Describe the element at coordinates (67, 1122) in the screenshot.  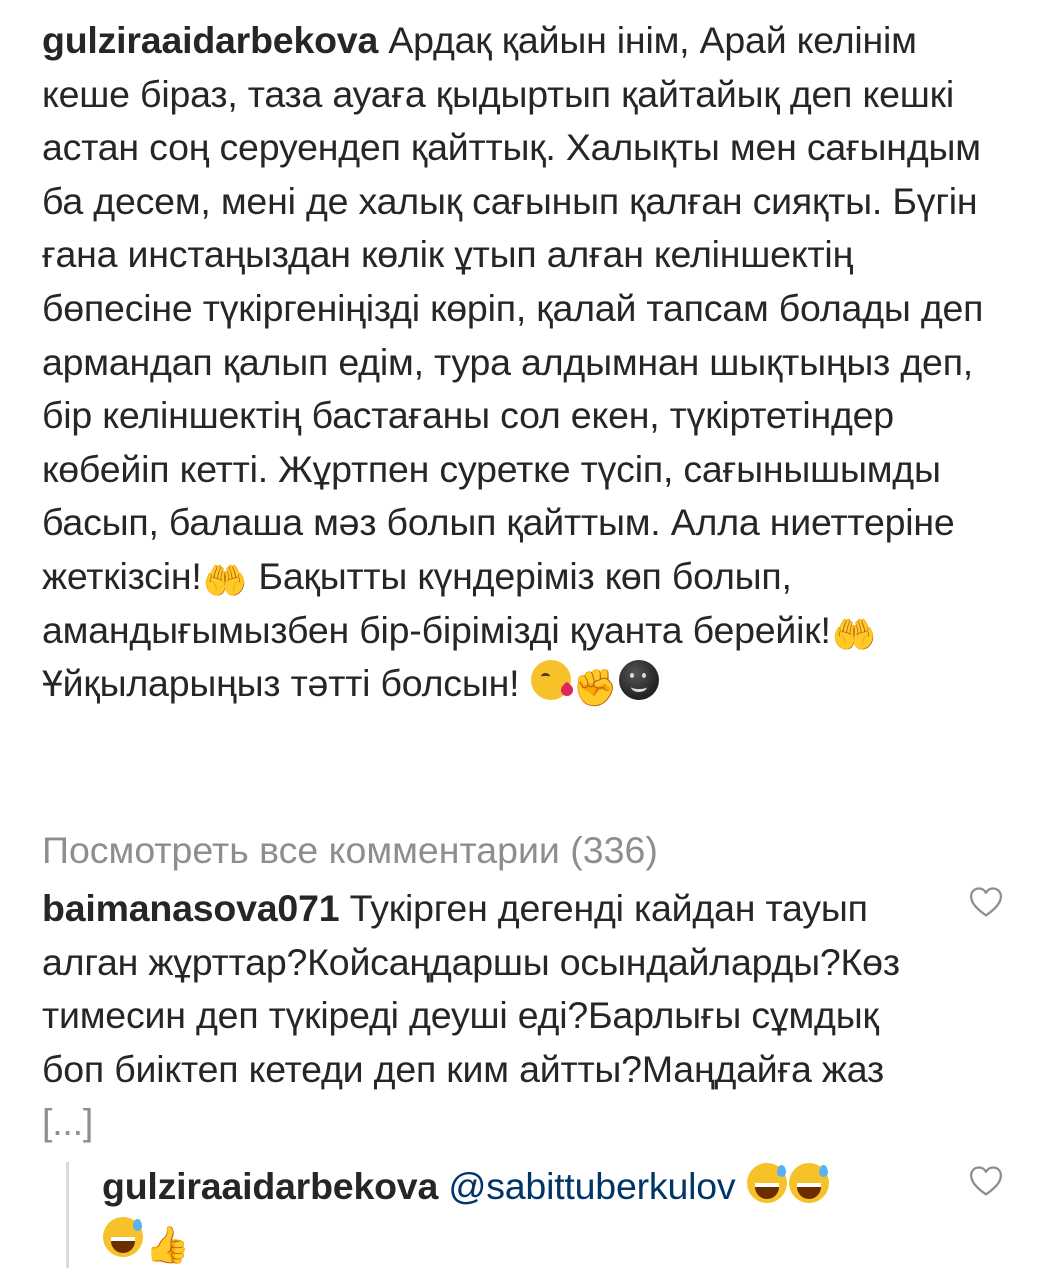
I see `comment-more-link: [...]` at that location.